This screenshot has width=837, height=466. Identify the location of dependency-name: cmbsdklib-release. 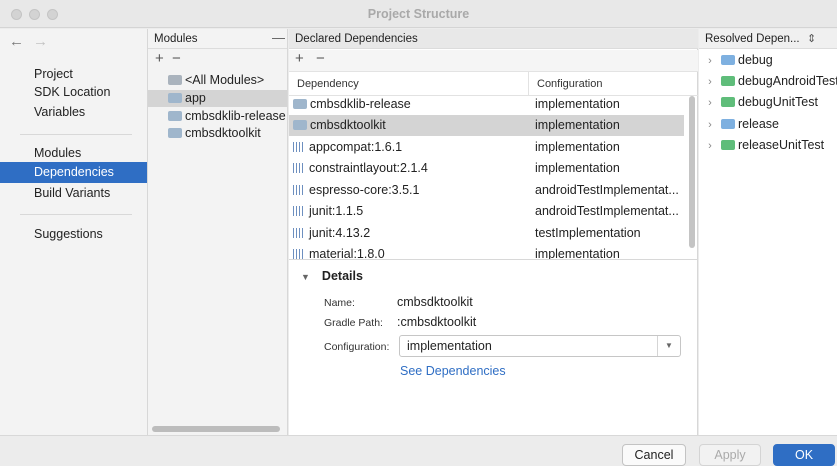
(360, 104).